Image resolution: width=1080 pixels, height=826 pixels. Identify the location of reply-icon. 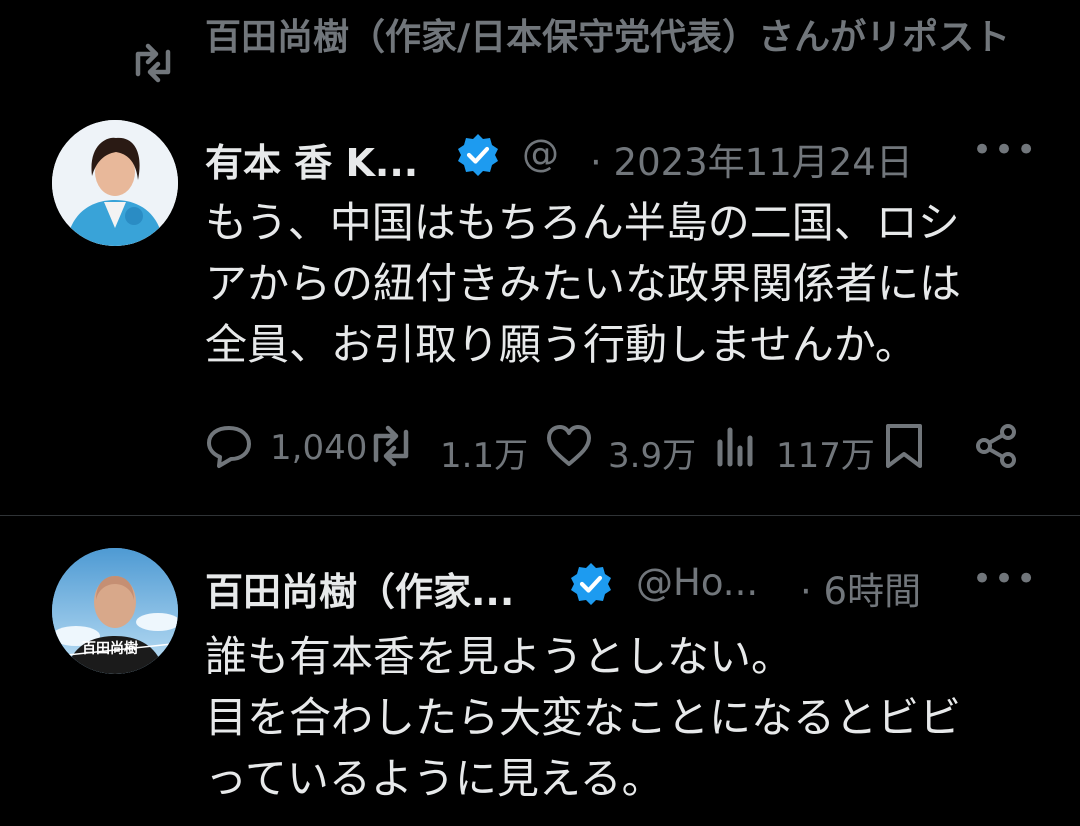
(229, 446).